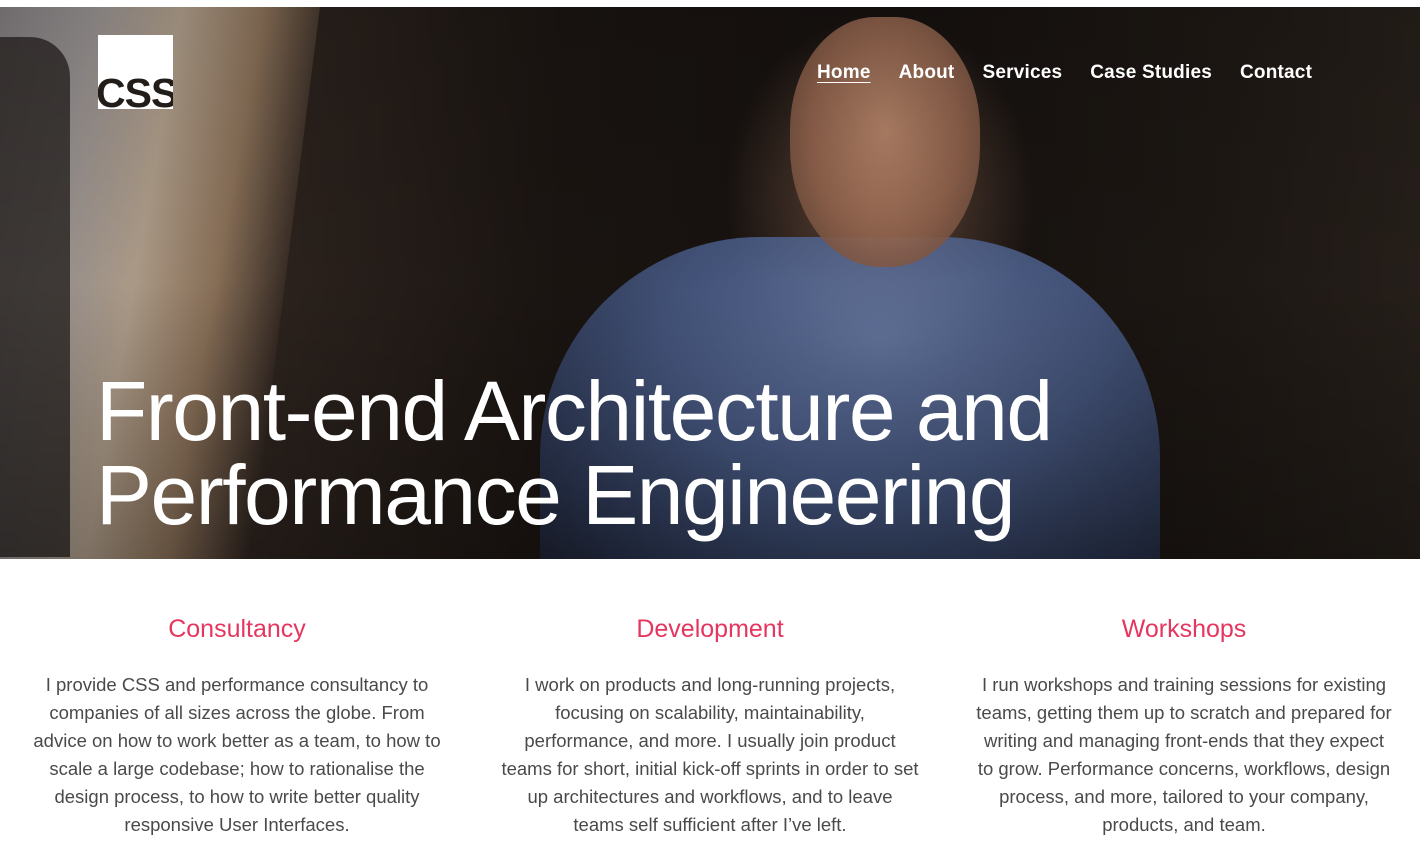  I want to click on main-nav: Home About Services Case Studies Contact, so click(1064, 73).